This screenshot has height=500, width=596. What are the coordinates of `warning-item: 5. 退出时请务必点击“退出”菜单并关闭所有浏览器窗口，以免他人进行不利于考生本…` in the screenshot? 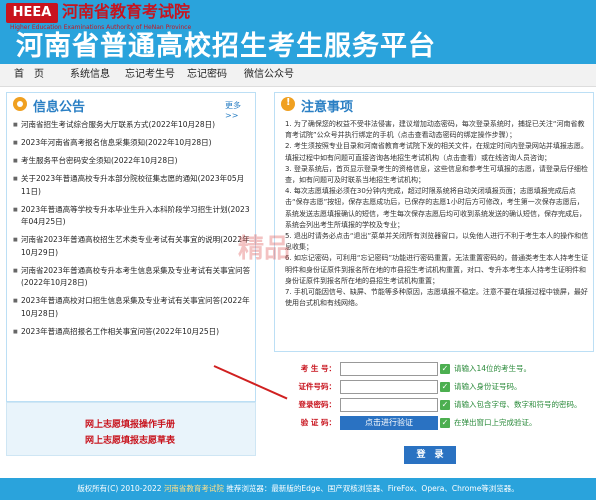 It's located at (437, 242).